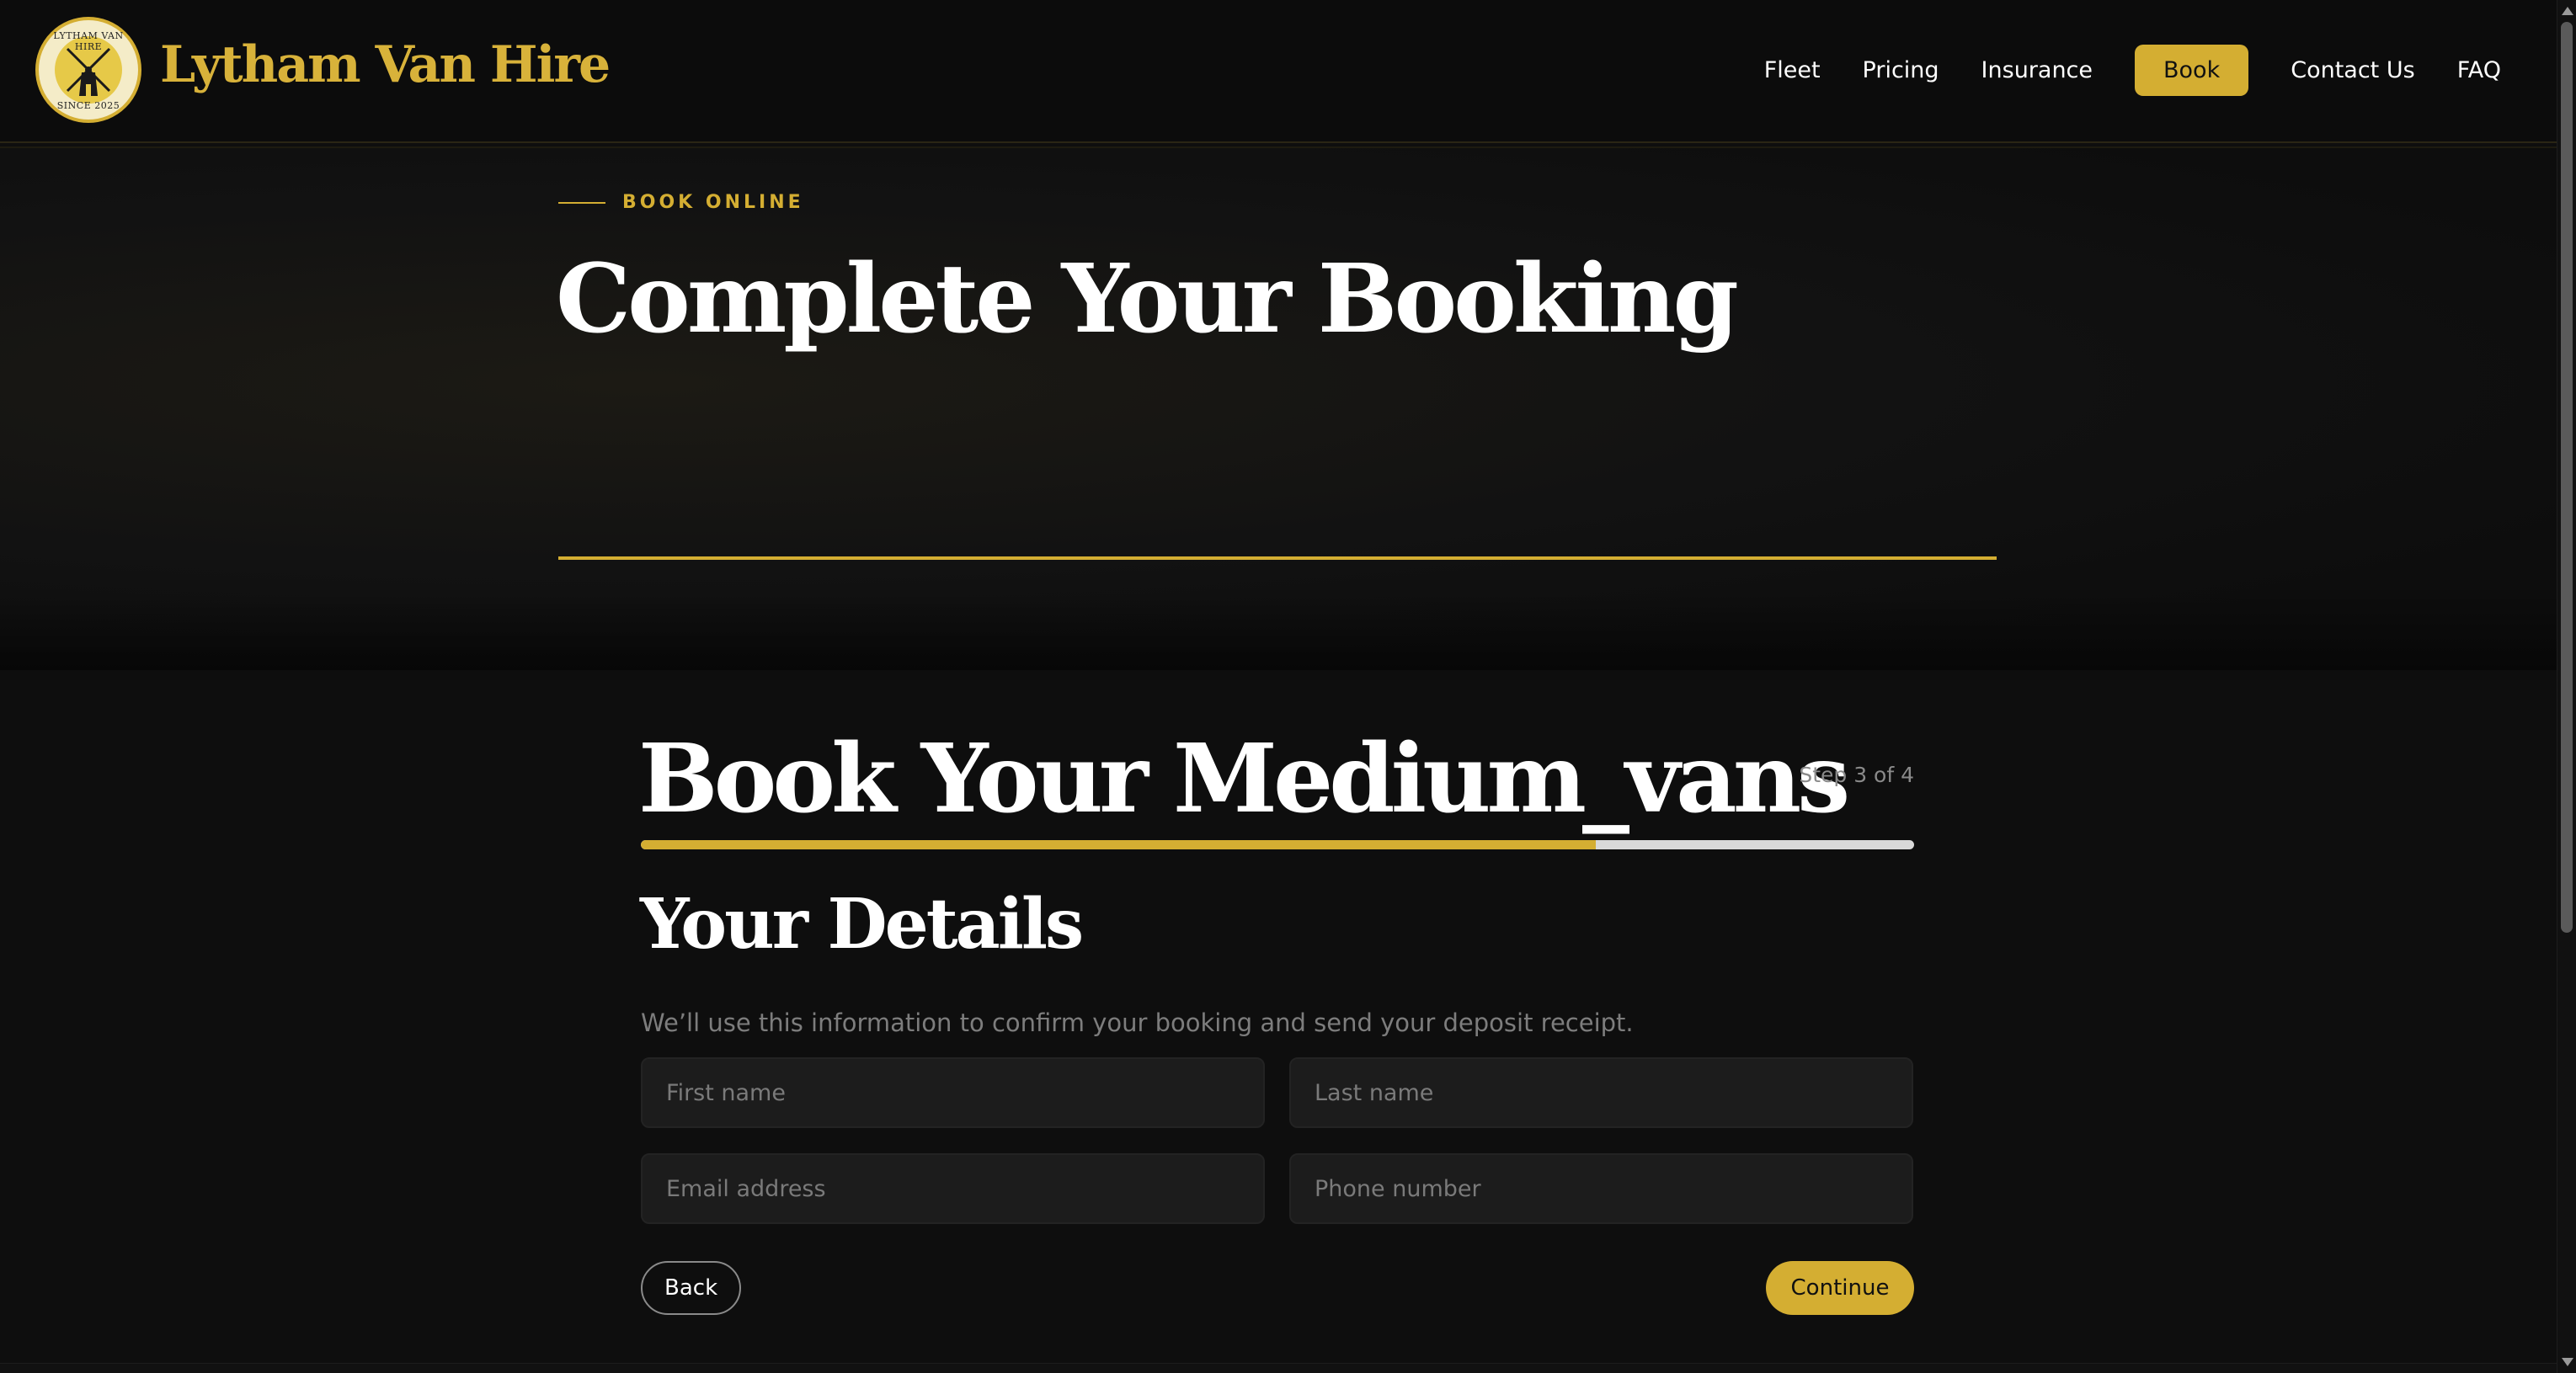 The height and width of the screenshot is (1373, 2576). What do you see at coordinates (1901, 70) in the screenshot?
I see `nav-link-pricing: Pricing` at bounding box center [1901, 70].